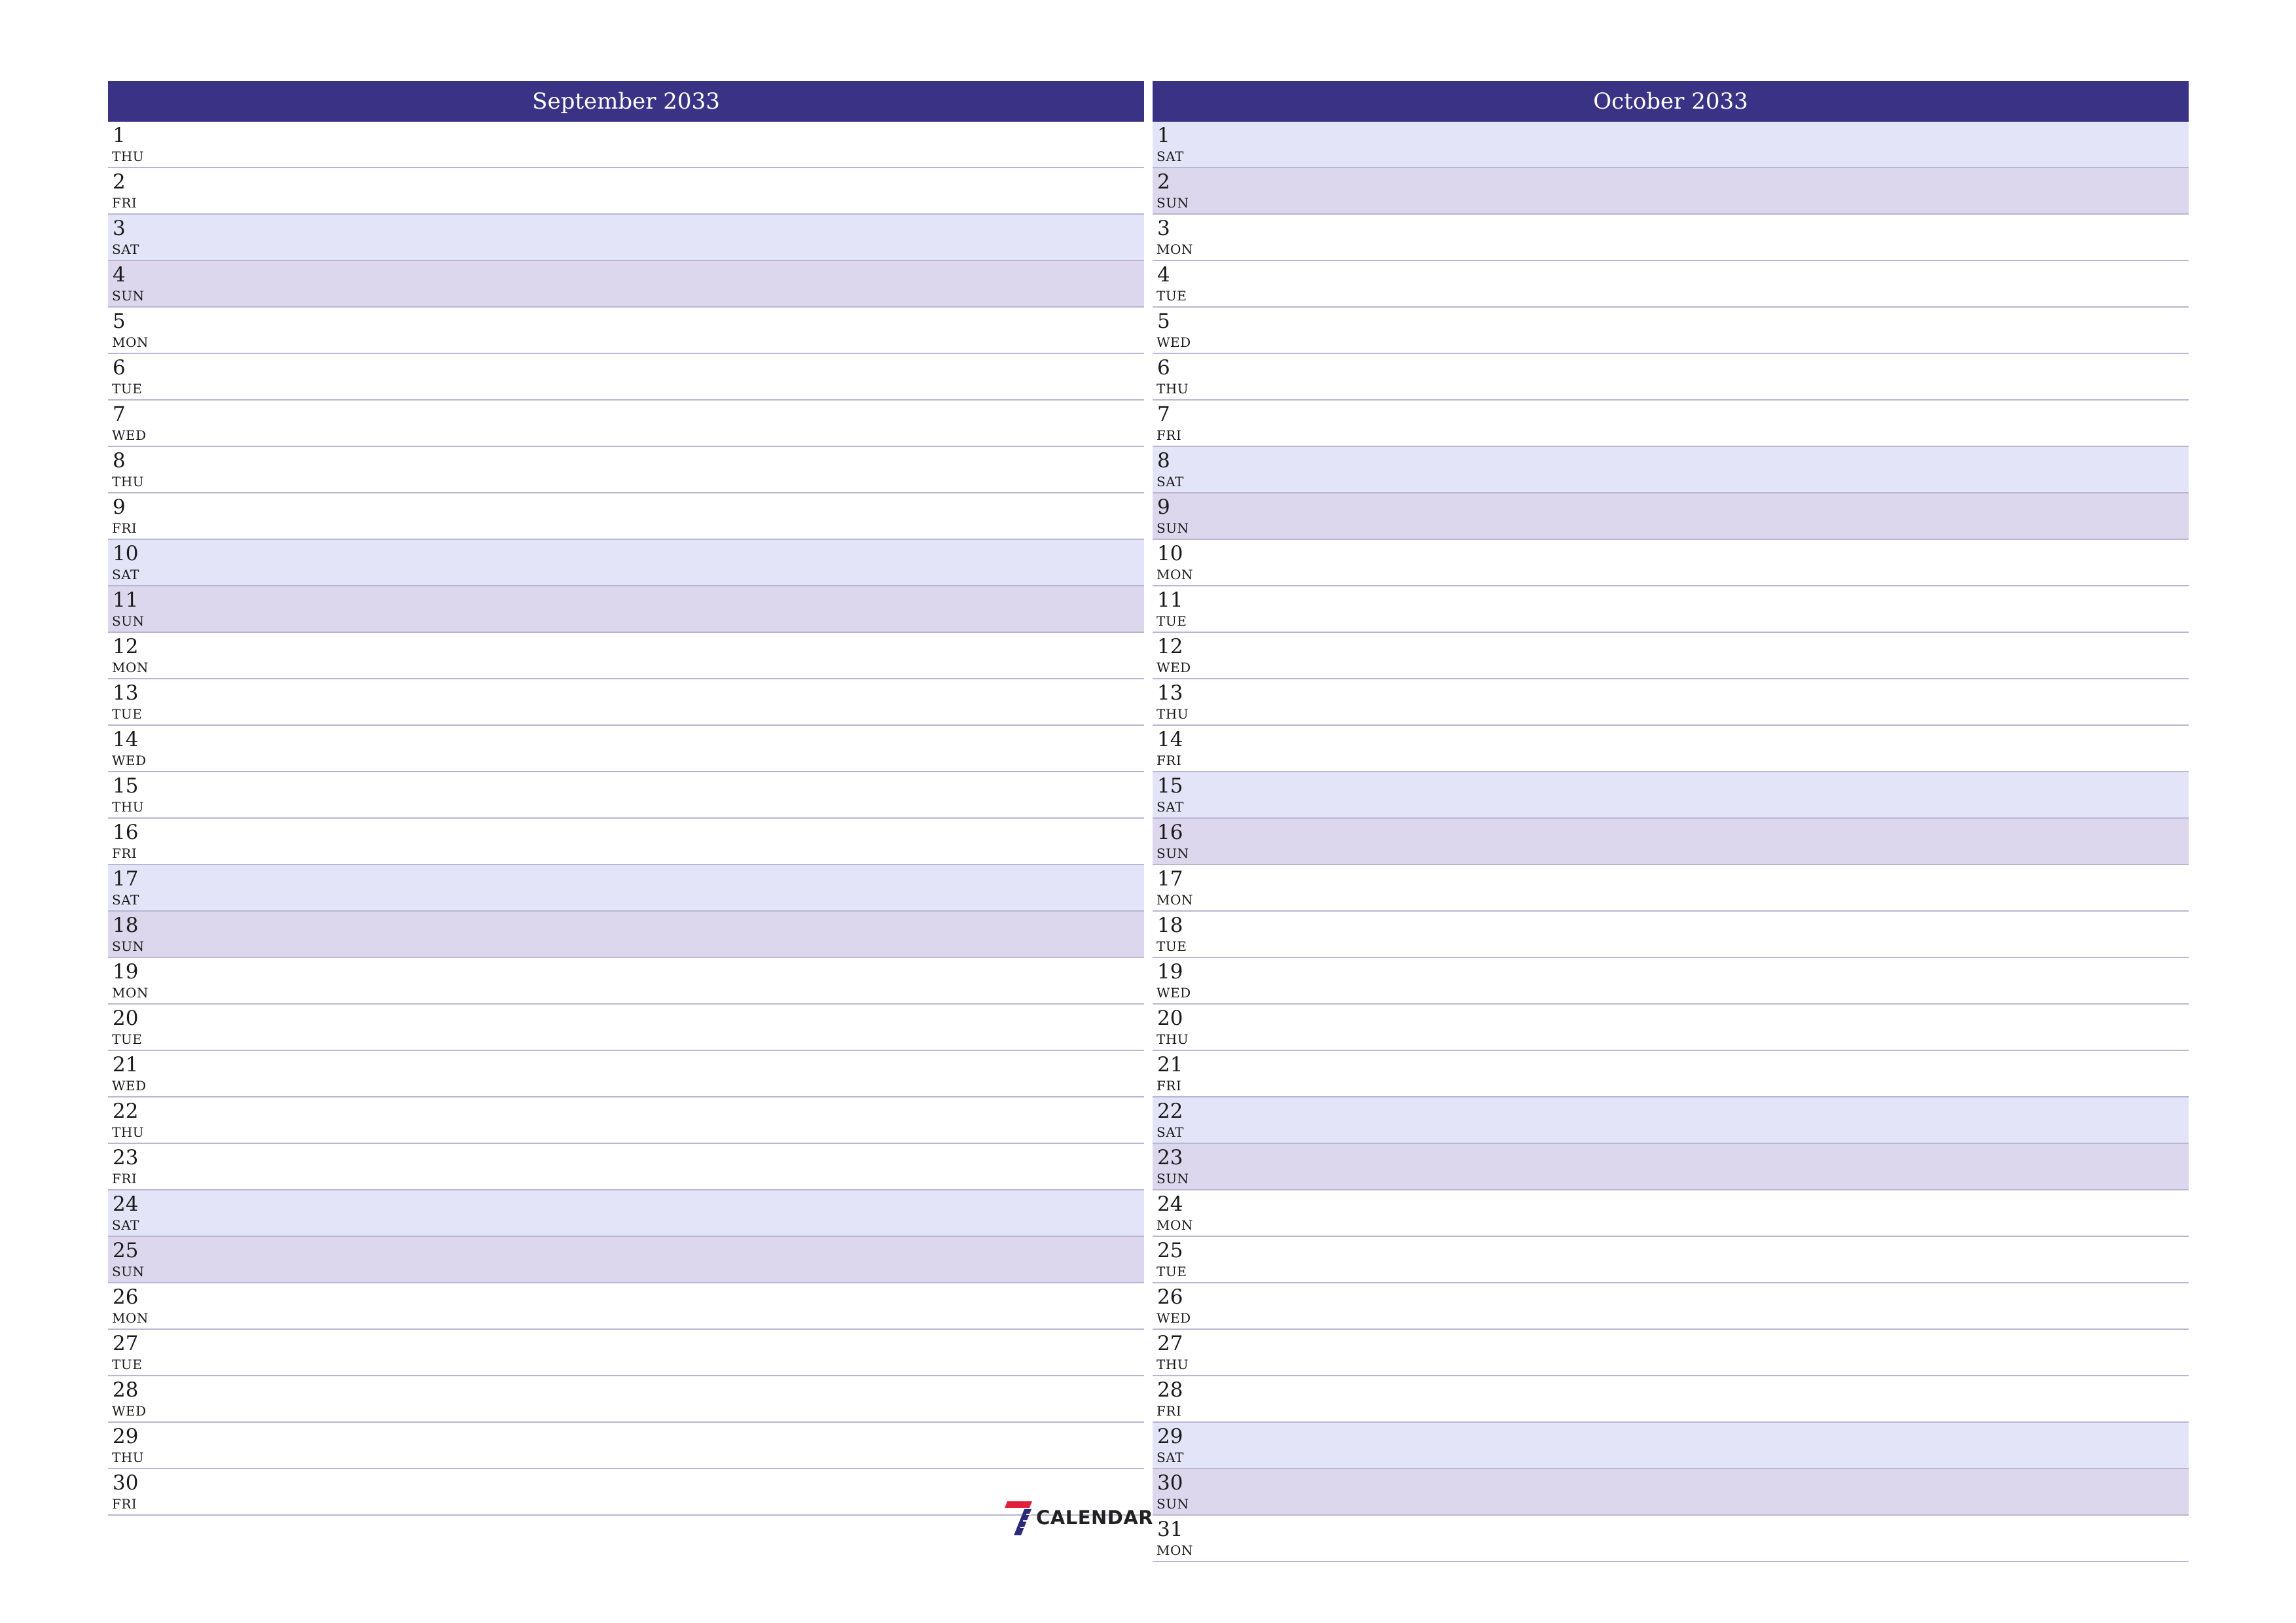 The width and height of the screenshot is (2296, 1623). What do you see at coordinates (1671, 935) in the screenshot?
I see `day-row: 18 TUE` at bounding box center [1671, 935].